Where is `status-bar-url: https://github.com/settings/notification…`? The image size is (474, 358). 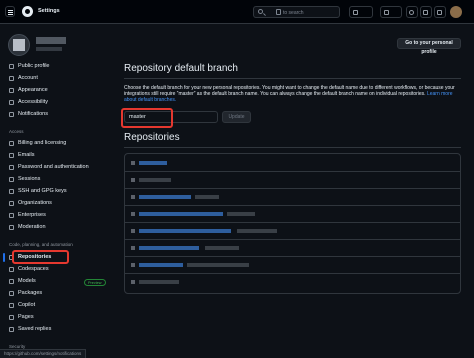
status-bar-url: https://github.com/settings/notification… is located at coordinates (43, 353).